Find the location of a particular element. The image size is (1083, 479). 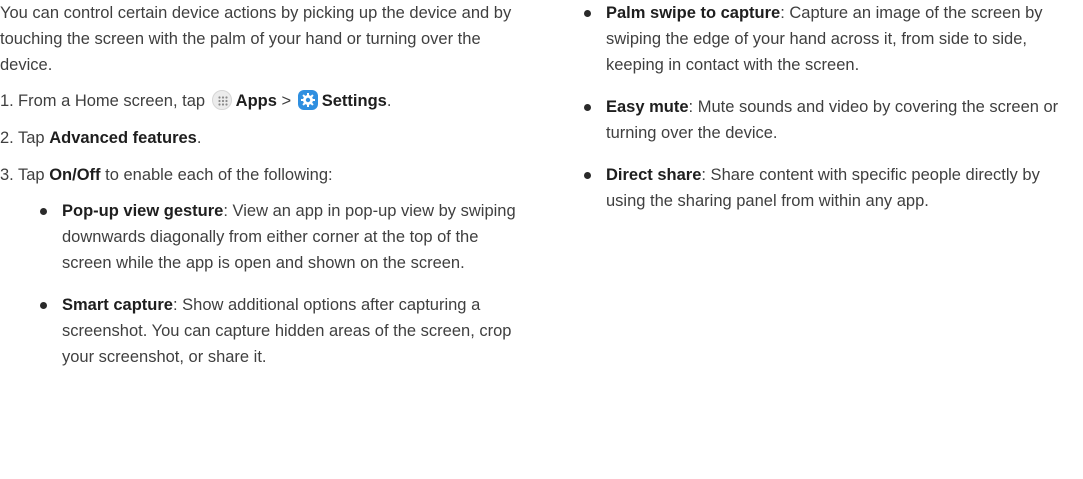

step-suffix: to enable each of the following: is located at coordinates (219, 175).